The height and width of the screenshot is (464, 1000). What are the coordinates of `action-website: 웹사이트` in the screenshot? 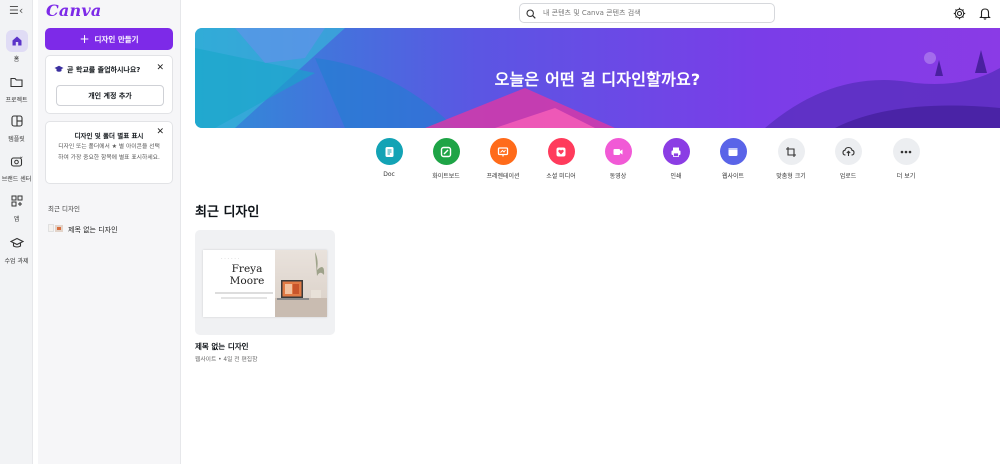 It's located at (733, 159).